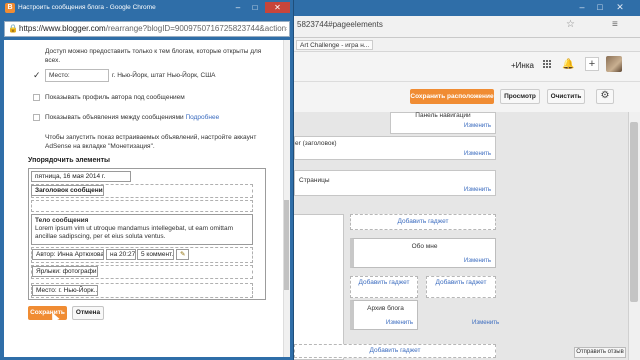  I want to click on lock-icon: 🔒, so click(13, 28).